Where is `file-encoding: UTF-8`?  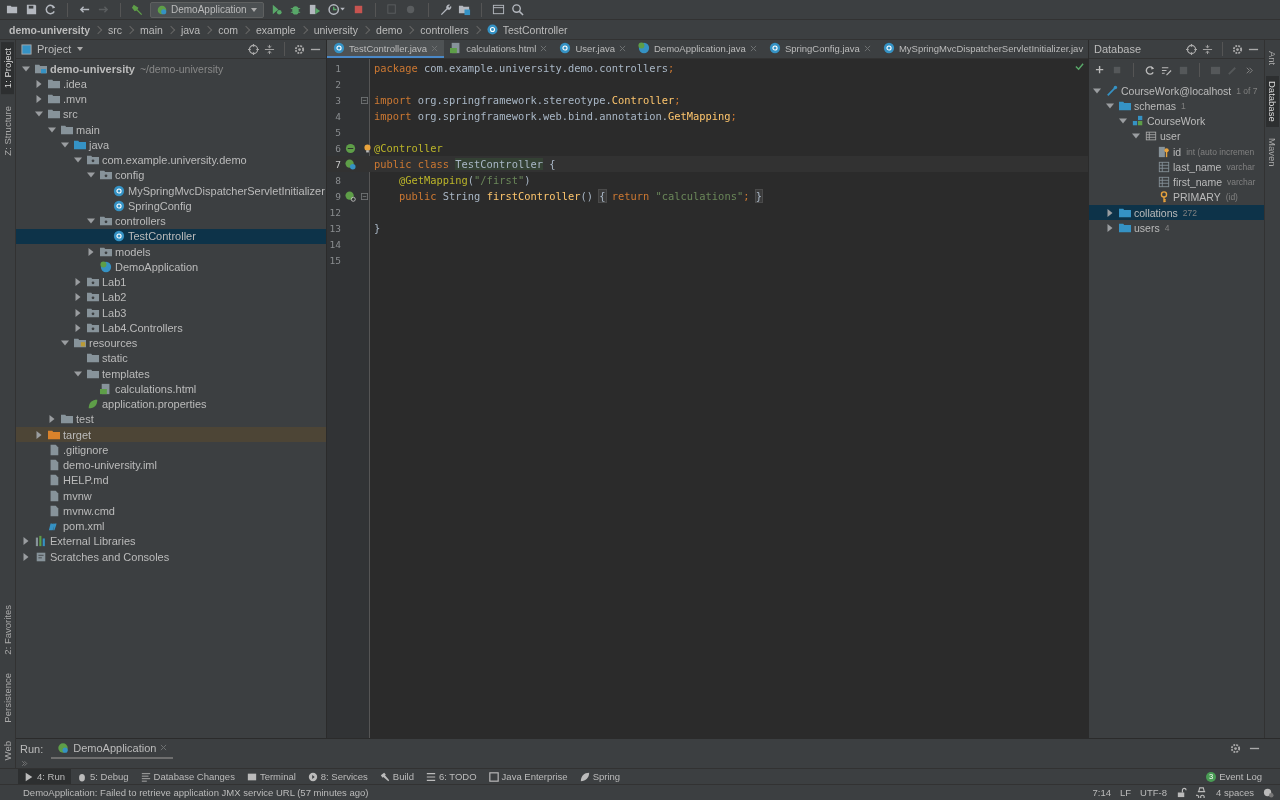
file-encoding: UTF-8 is located at coordinates (1153, 792).